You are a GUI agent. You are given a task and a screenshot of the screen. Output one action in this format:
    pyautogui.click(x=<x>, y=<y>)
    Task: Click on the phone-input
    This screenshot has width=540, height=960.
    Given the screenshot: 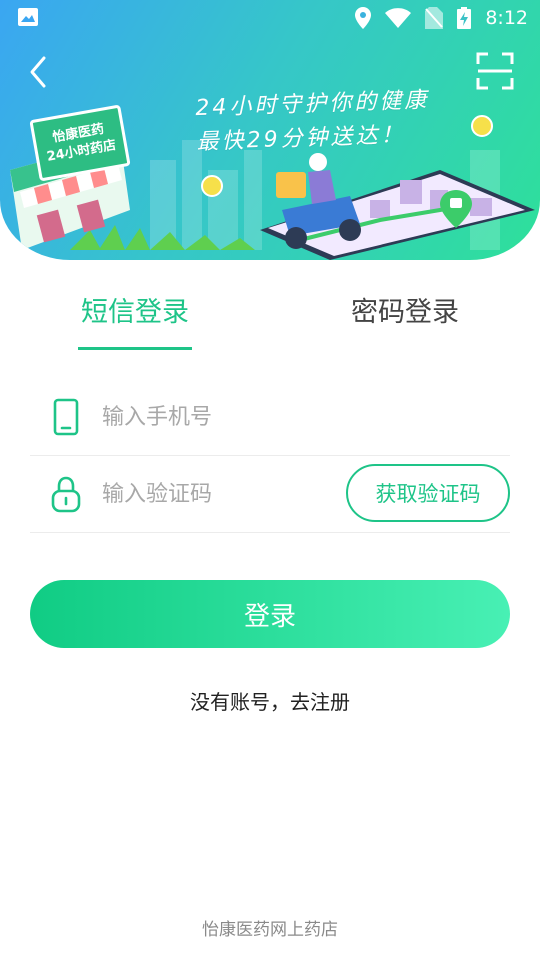 What is the action you would take?
    pyautogui.click(x=217, y=417)
    